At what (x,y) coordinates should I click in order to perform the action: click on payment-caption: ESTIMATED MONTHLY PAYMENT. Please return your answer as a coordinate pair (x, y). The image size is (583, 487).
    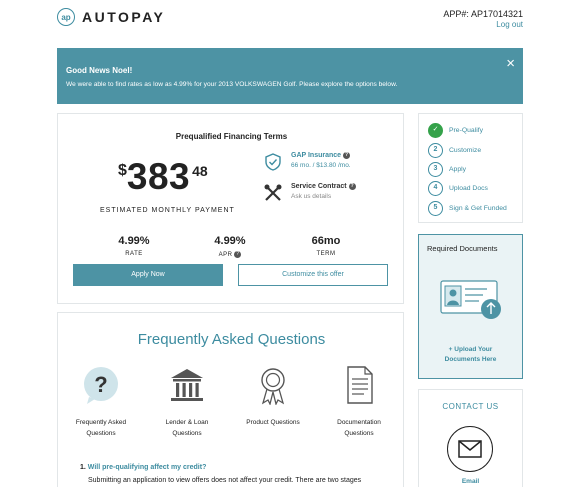
    Looking at the image, I should click on (167, 210).